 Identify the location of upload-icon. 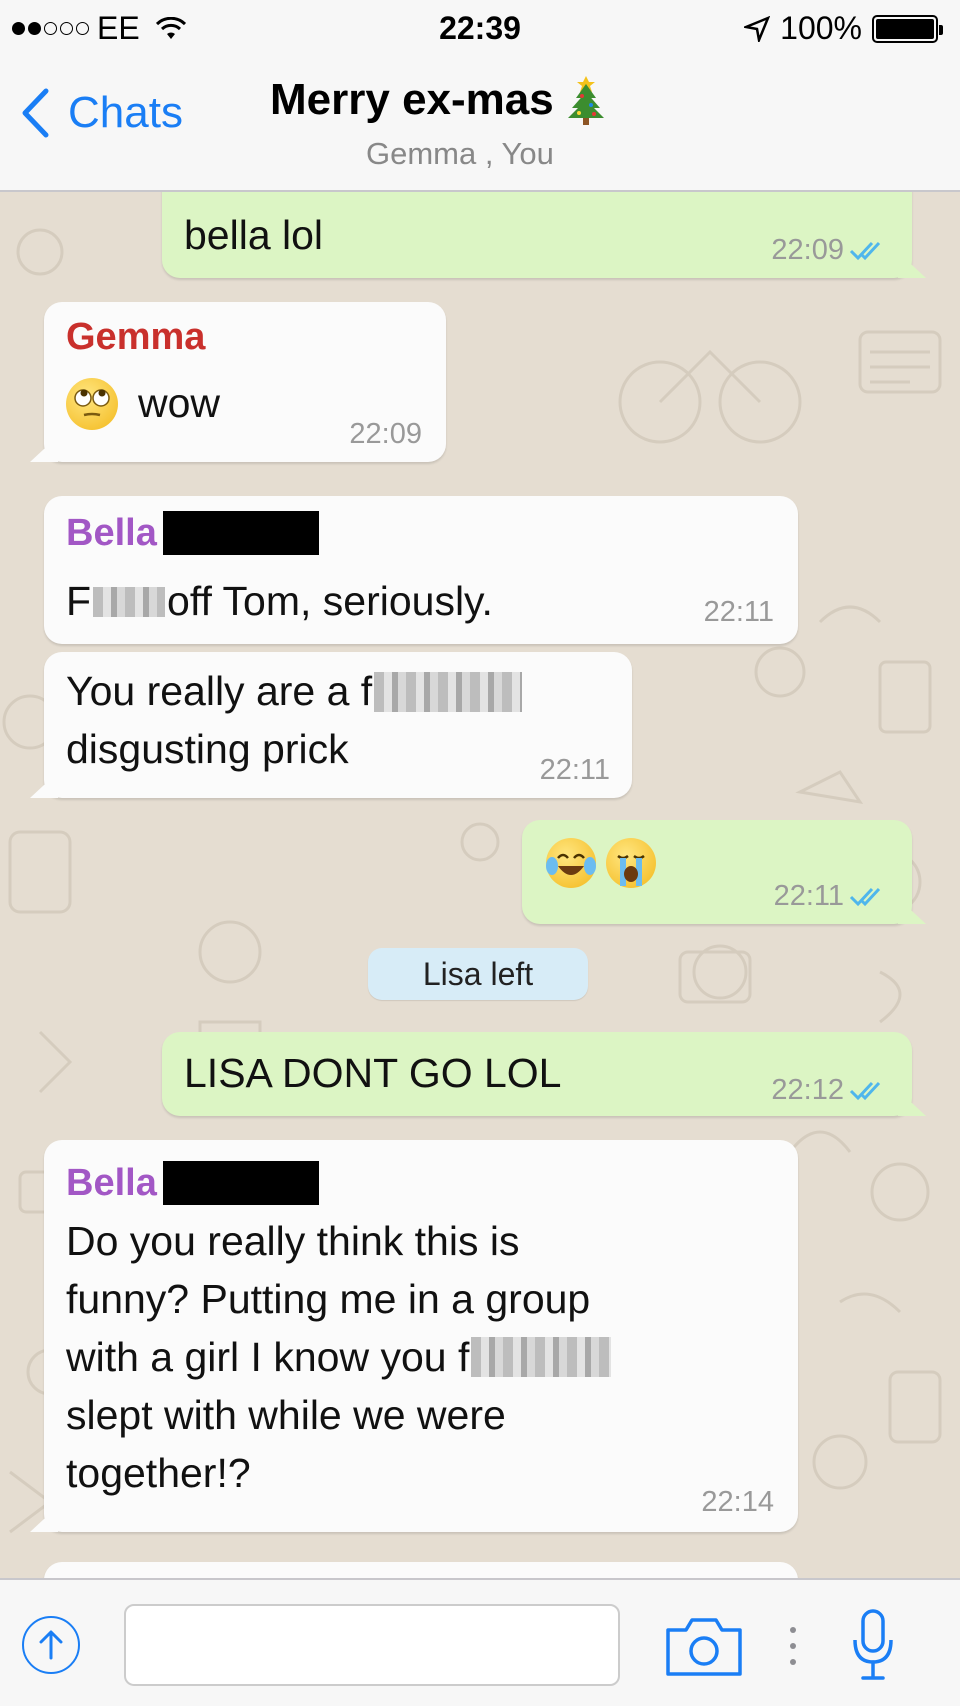
(51, 1645).